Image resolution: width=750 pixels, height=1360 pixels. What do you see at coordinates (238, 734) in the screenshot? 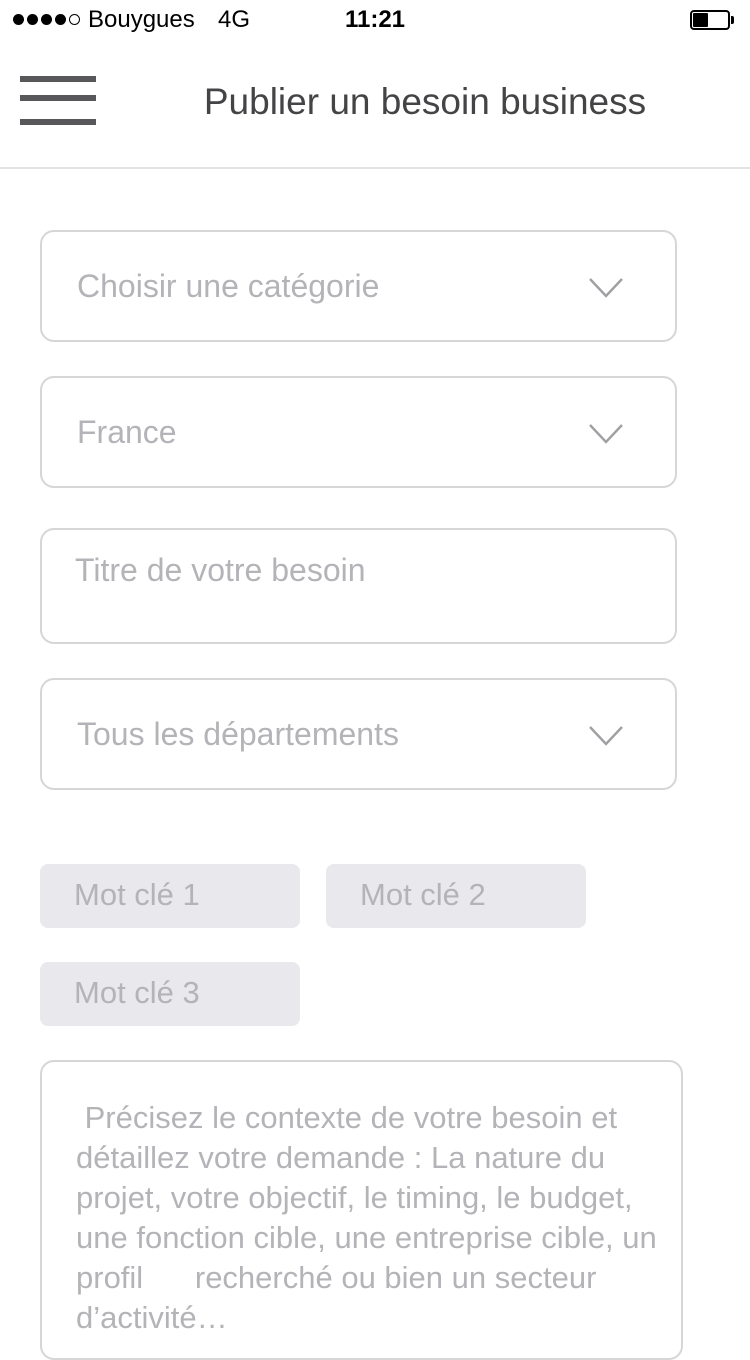
I see `department-placeholder: Tous les départements` at bounding box center [238, 734].